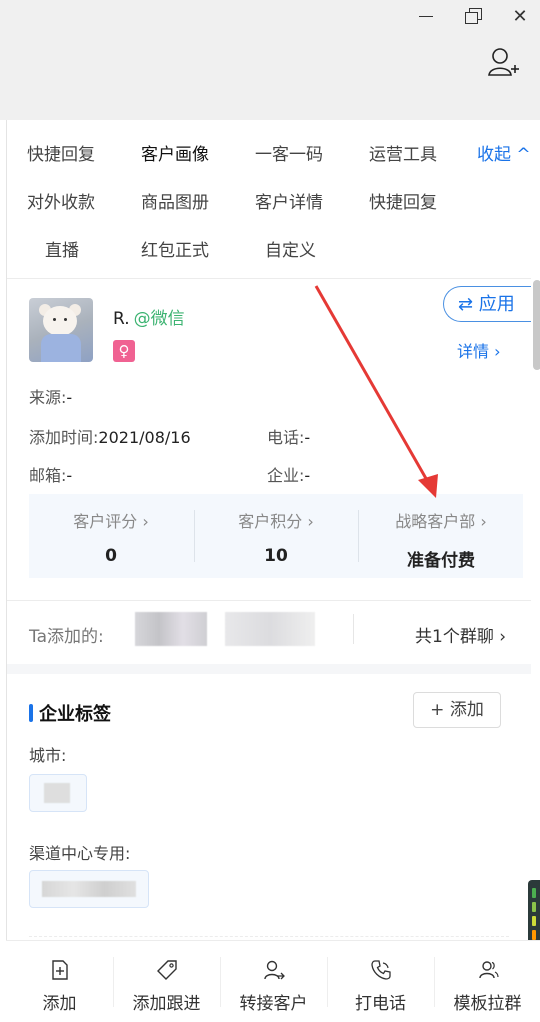 The image size is (540, 1022). What do you see at coordinates (58, 793) in the screenshot?
I see `city-tag` at bounding box center [58, 793].